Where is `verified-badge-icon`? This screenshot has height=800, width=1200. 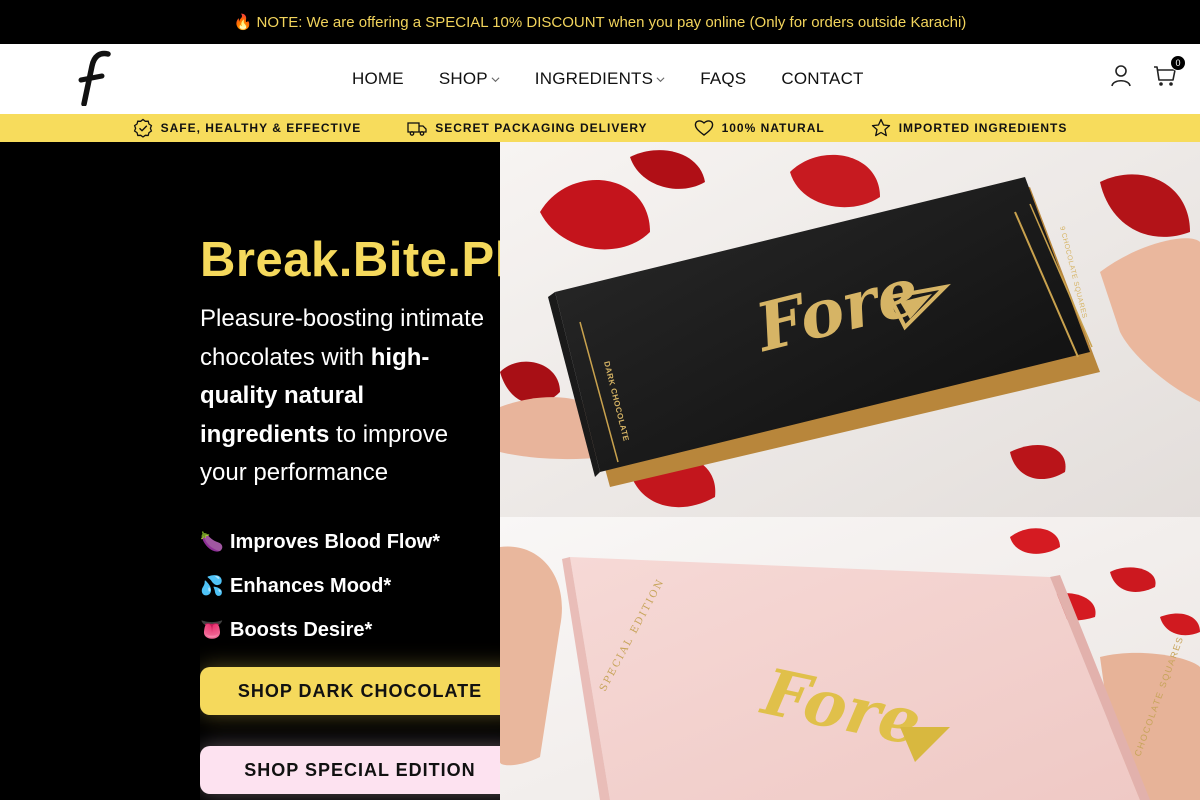
verified-badge-icon is located at coordinates (142, 128).